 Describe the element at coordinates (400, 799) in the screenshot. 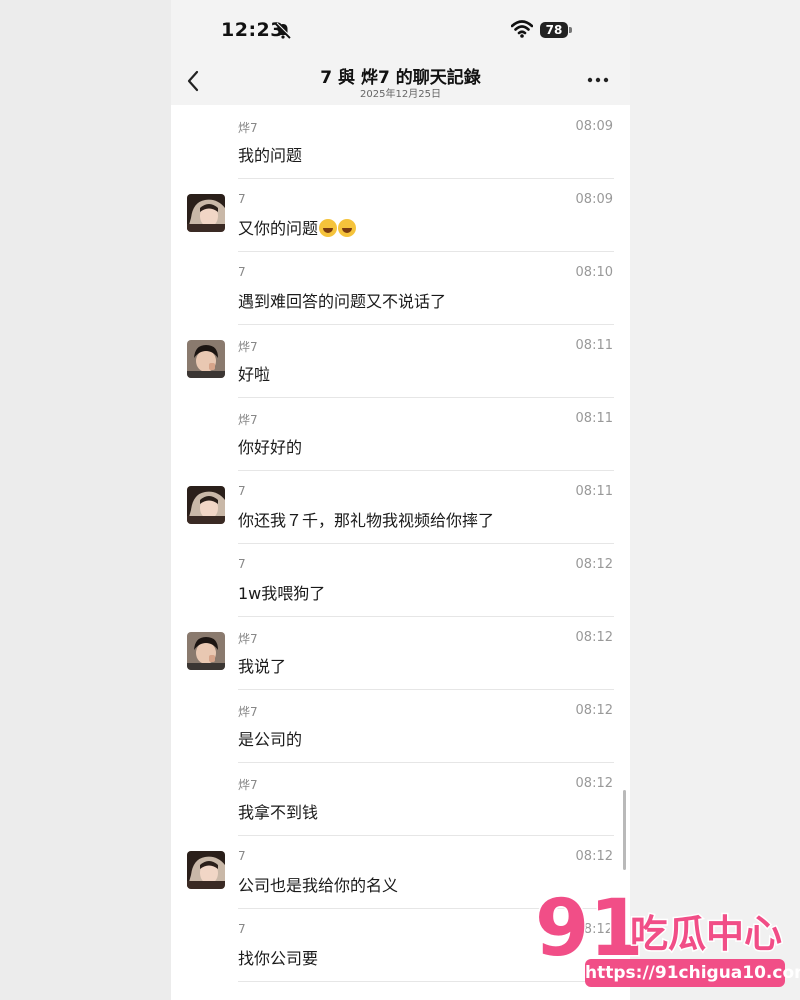

I see `message-row: 烨7 08:12 我拿不到钱` at that location.